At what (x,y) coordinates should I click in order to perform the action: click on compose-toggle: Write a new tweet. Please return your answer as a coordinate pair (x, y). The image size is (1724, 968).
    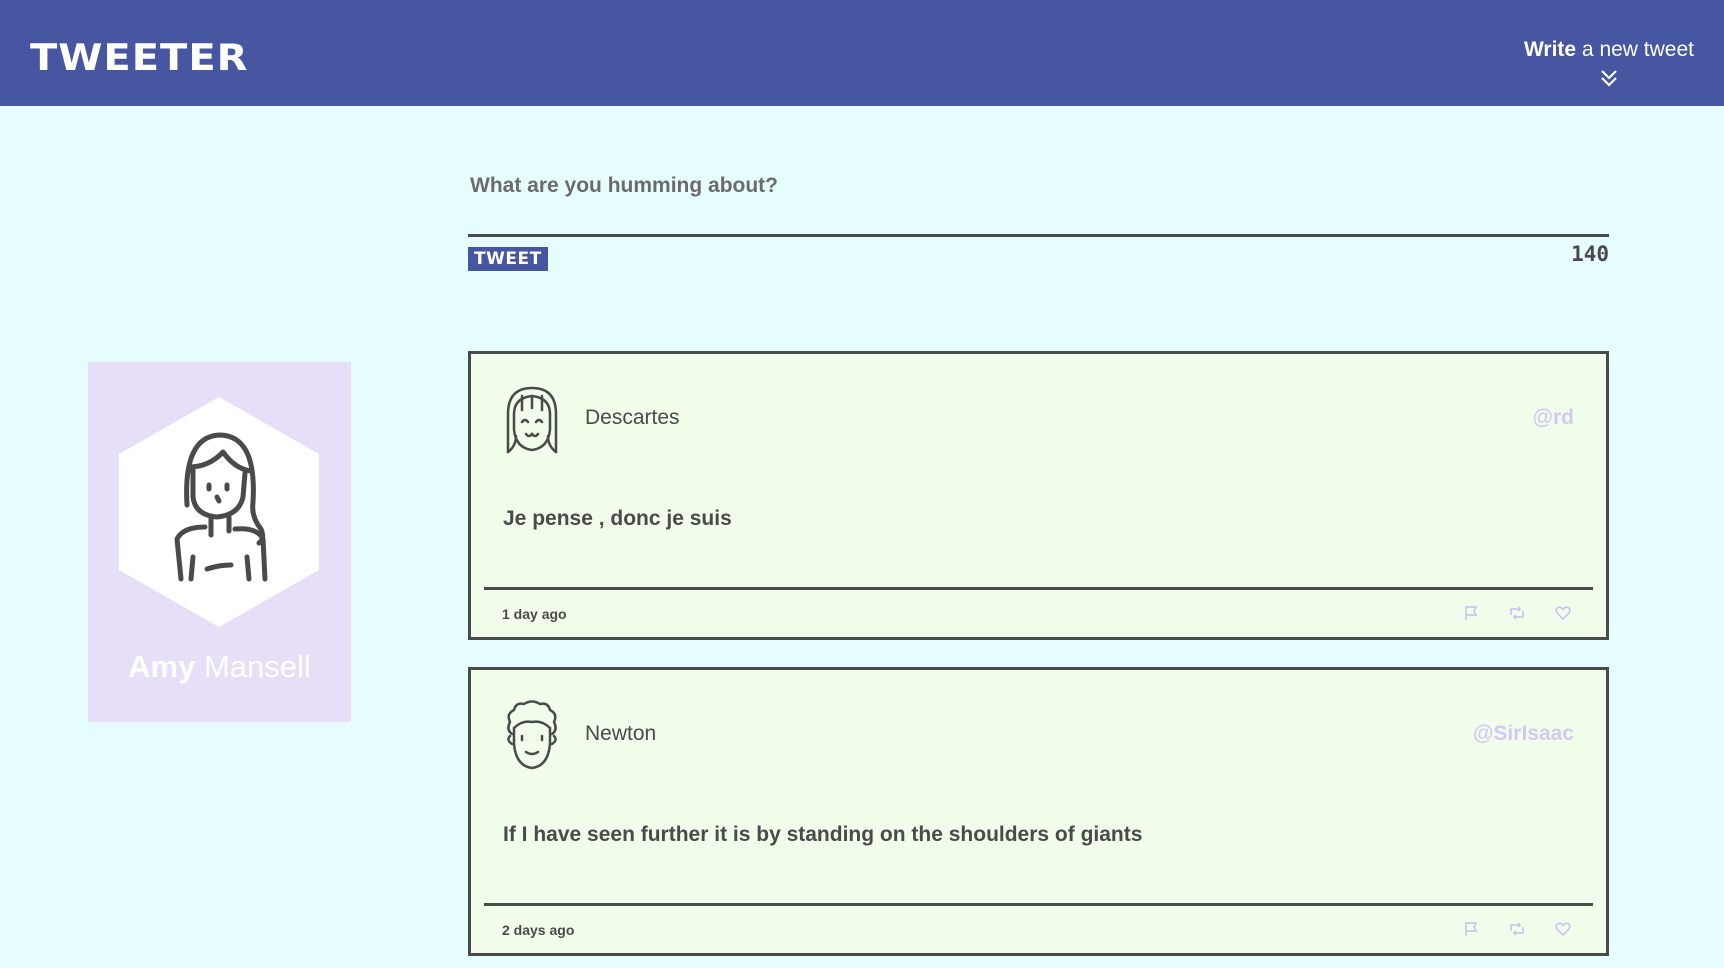
    Looking at the image, I should click on (1609, 62).